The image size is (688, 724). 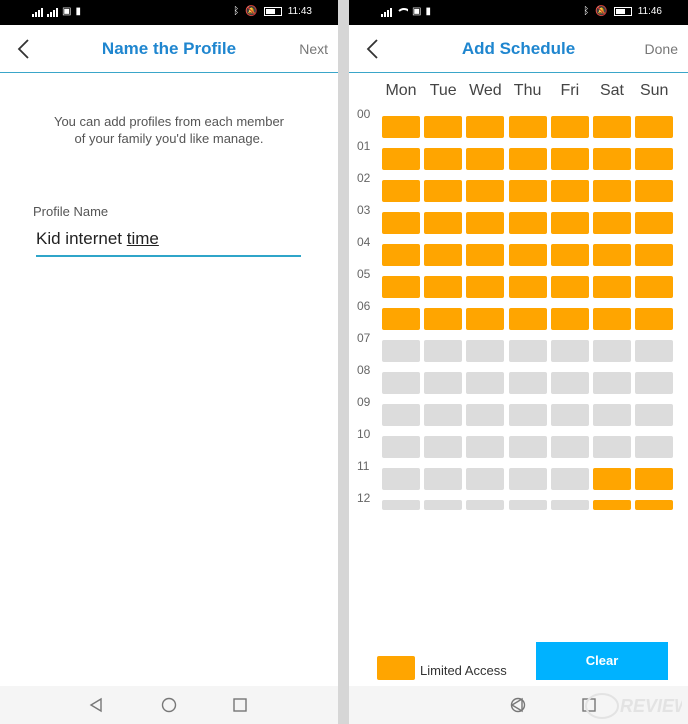 I want to click on done-button: Done, so click(x=661, y=49).